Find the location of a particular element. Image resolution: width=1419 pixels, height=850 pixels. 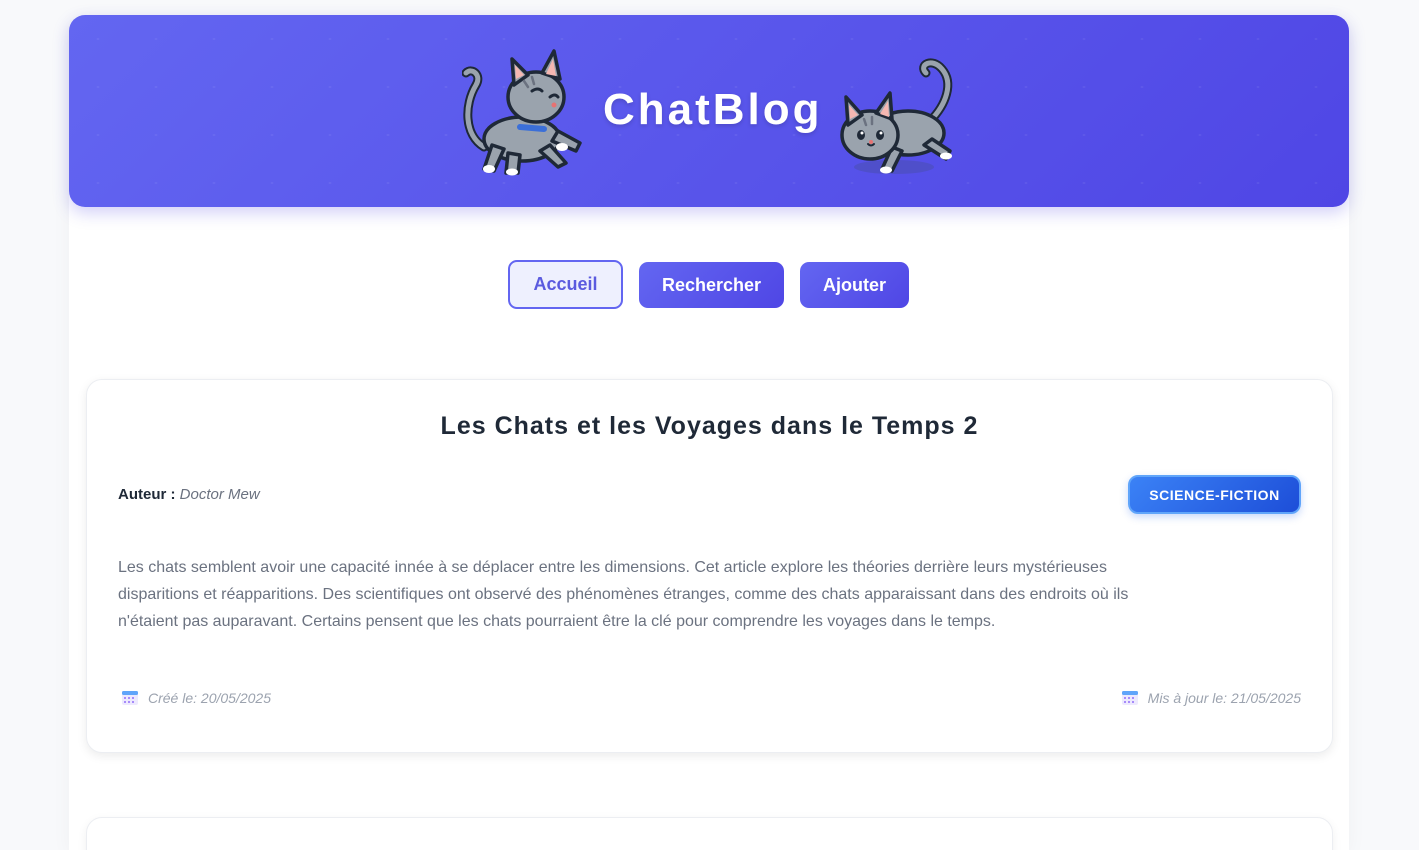

post-card-next is located at coordinates (709, 833).